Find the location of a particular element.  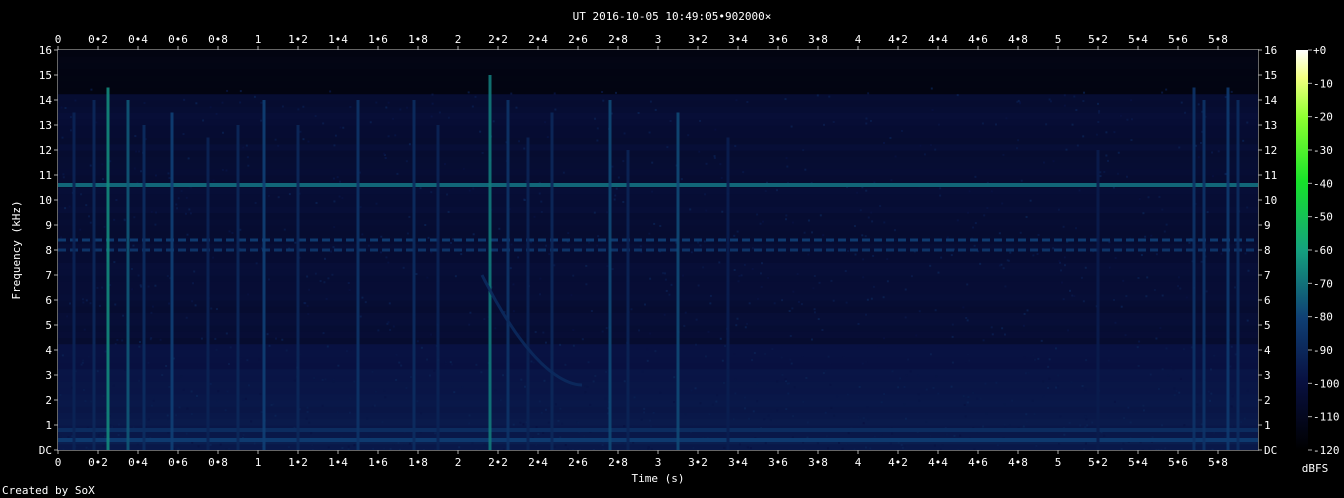

noise-band is located at coordinates (658, 78).